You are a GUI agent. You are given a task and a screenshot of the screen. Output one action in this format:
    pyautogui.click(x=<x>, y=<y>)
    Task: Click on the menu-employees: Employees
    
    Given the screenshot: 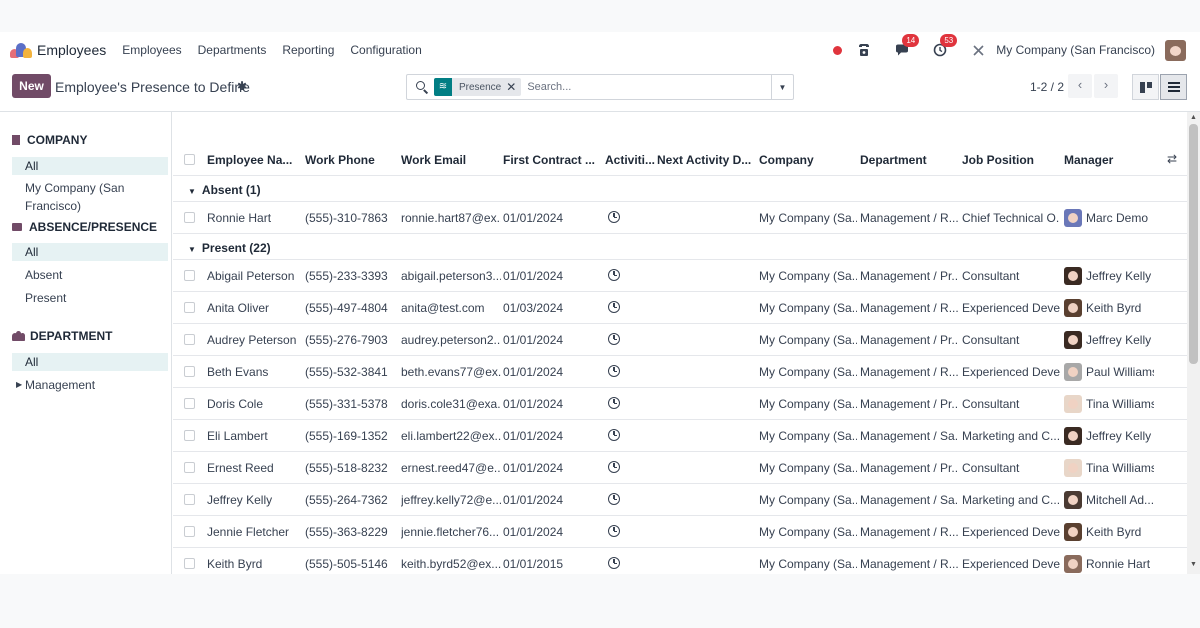 What is the action you would take?
    pyautogui.click(x=151, y=50)
    